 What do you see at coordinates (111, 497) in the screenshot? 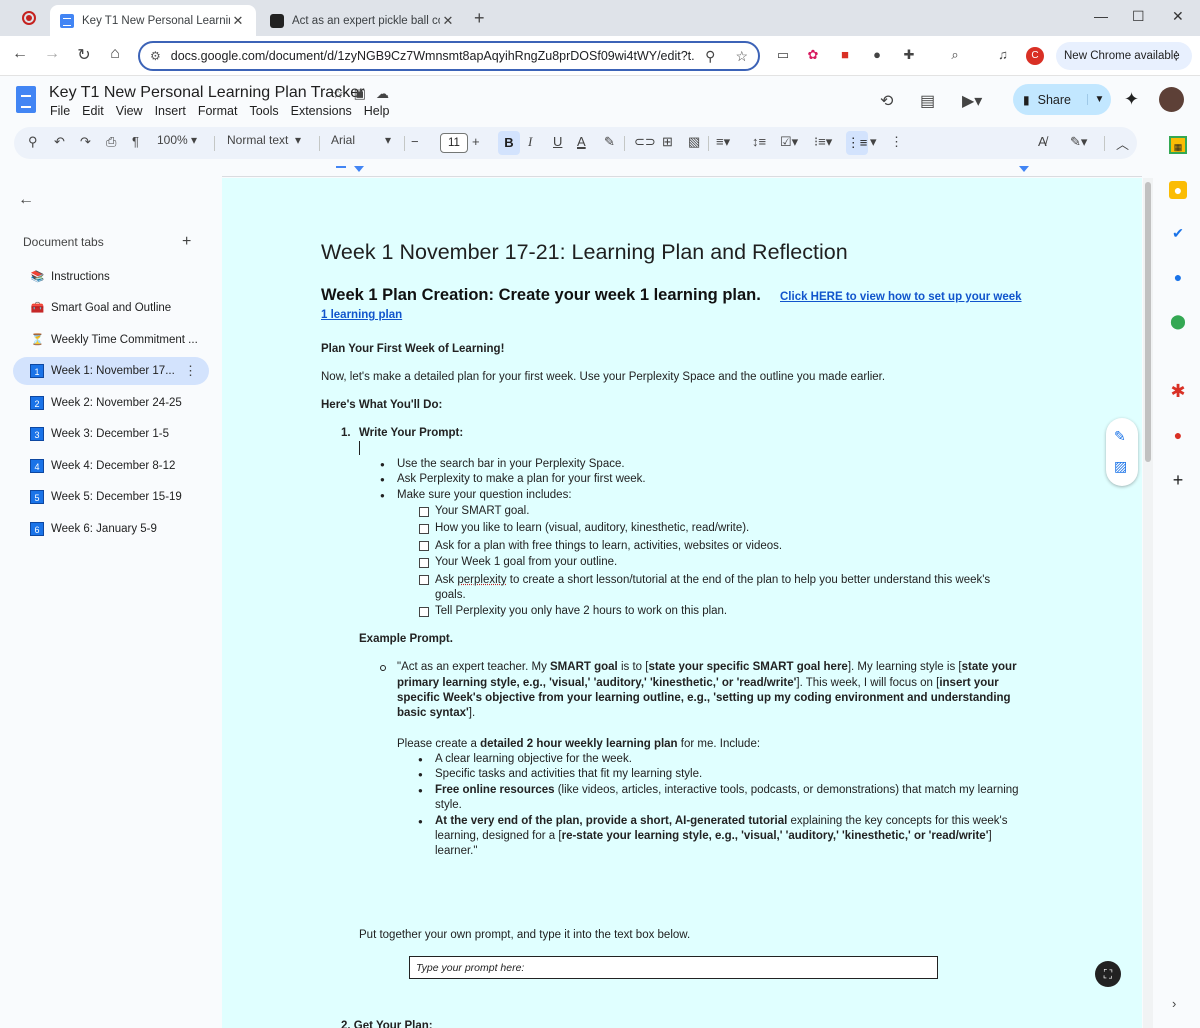
I see `doc-tab-week-5: 5 Week 5: December 15-19` at bounding box center [111, 497].